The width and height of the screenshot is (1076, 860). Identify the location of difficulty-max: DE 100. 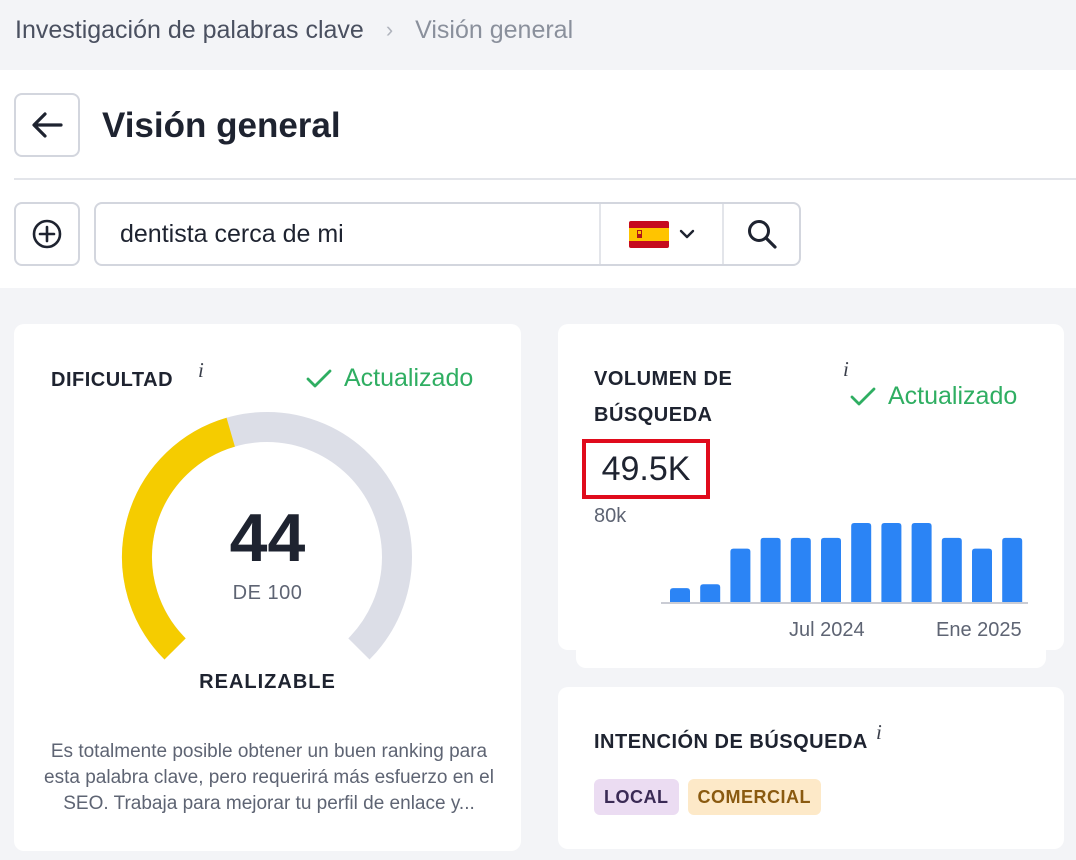
(267, 593).